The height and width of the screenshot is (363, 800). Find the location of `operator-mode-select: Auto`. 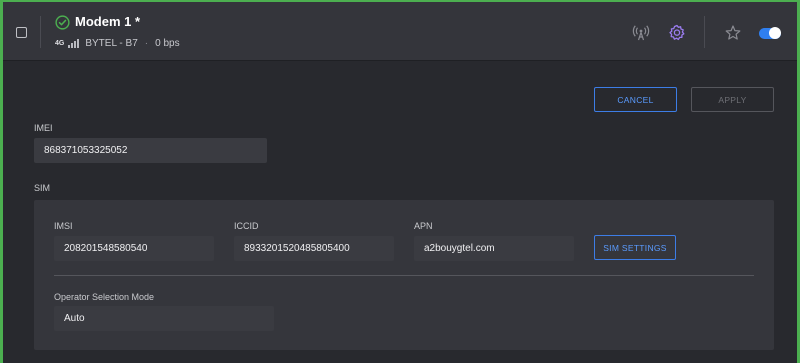

operator-mode-select: Auto is located at coordinates (164, 318).